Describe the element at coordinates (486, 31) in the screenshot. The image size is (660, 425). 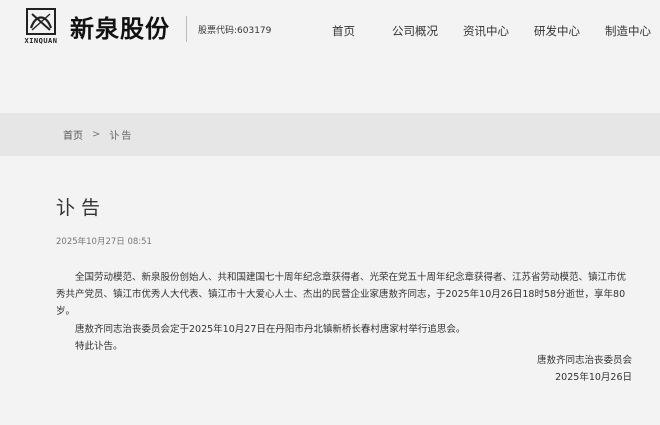
I see `nav-item-news-center: 资讯中心` at that location.